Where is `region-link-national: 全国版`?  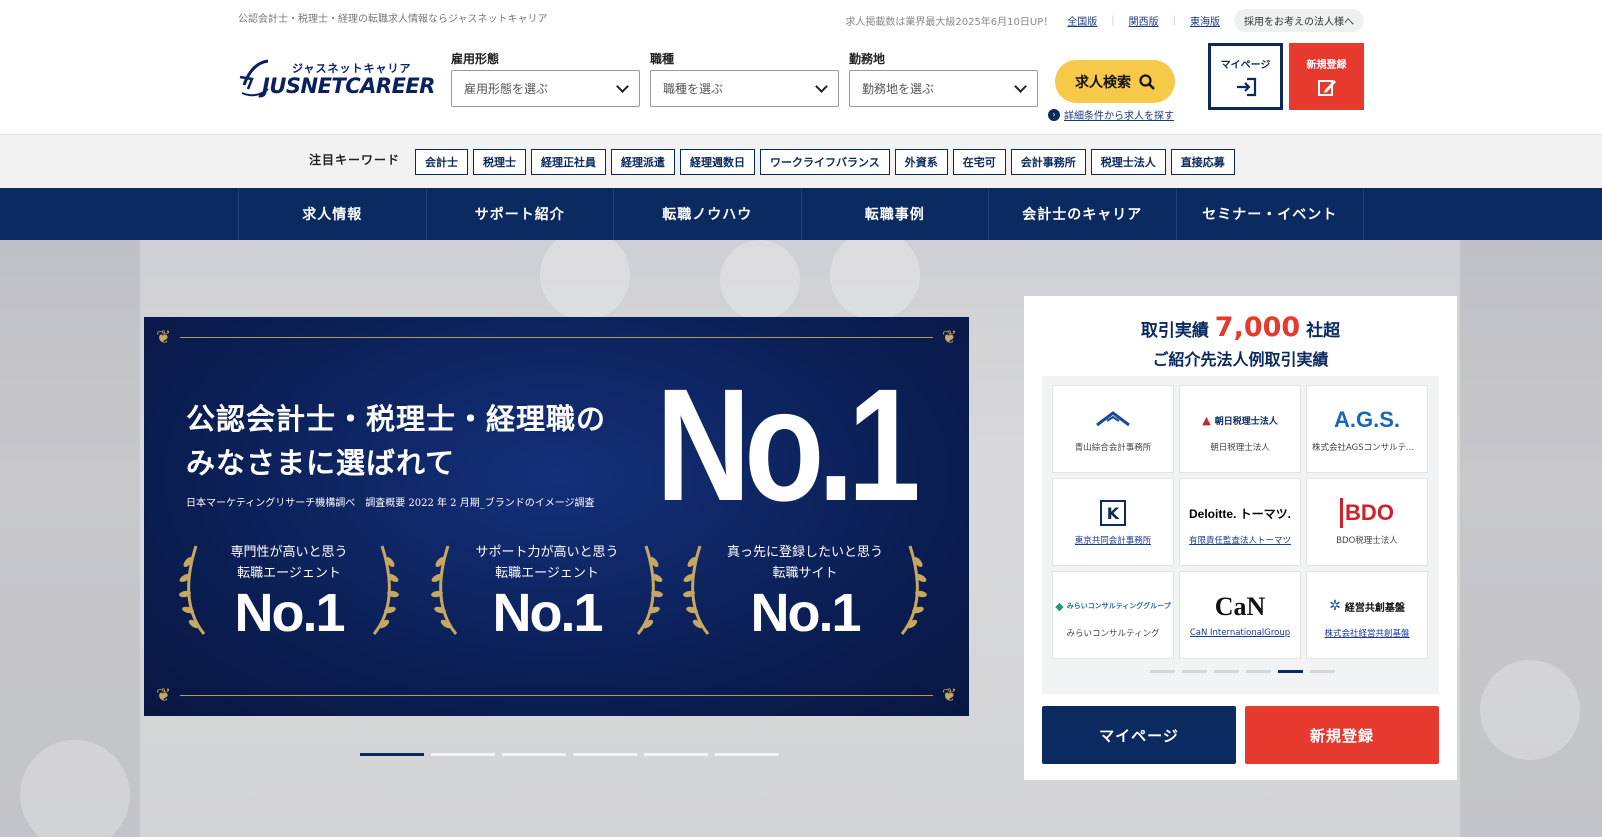
region-link-national: 全国版 is located at coordinates (1082, 20).